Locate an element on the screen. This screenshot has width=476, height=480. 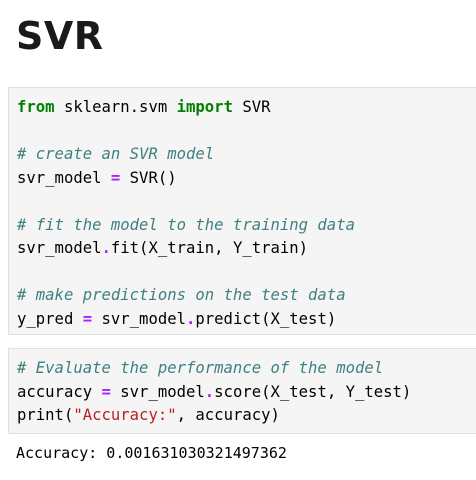
string-literal: "Accuracy:" is located at coordinates (125, 415).